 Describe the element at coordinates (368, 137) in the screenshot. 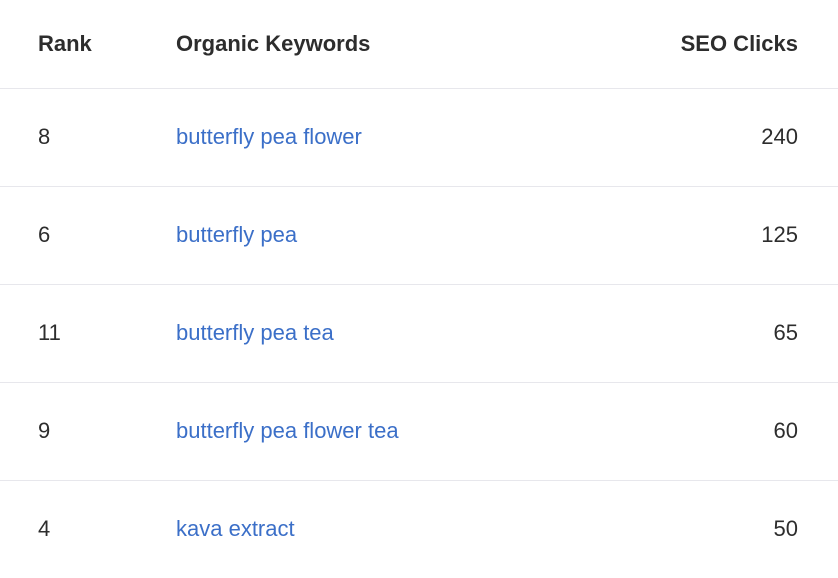

I see `cell-keyword: butterfly pea flower` at that location.